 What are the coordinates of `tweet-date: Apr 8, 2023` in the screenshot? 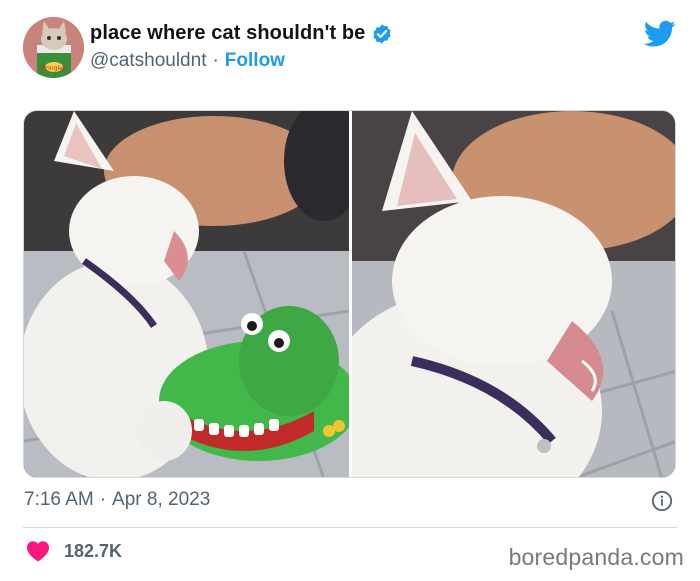 It's located at (161, 499).